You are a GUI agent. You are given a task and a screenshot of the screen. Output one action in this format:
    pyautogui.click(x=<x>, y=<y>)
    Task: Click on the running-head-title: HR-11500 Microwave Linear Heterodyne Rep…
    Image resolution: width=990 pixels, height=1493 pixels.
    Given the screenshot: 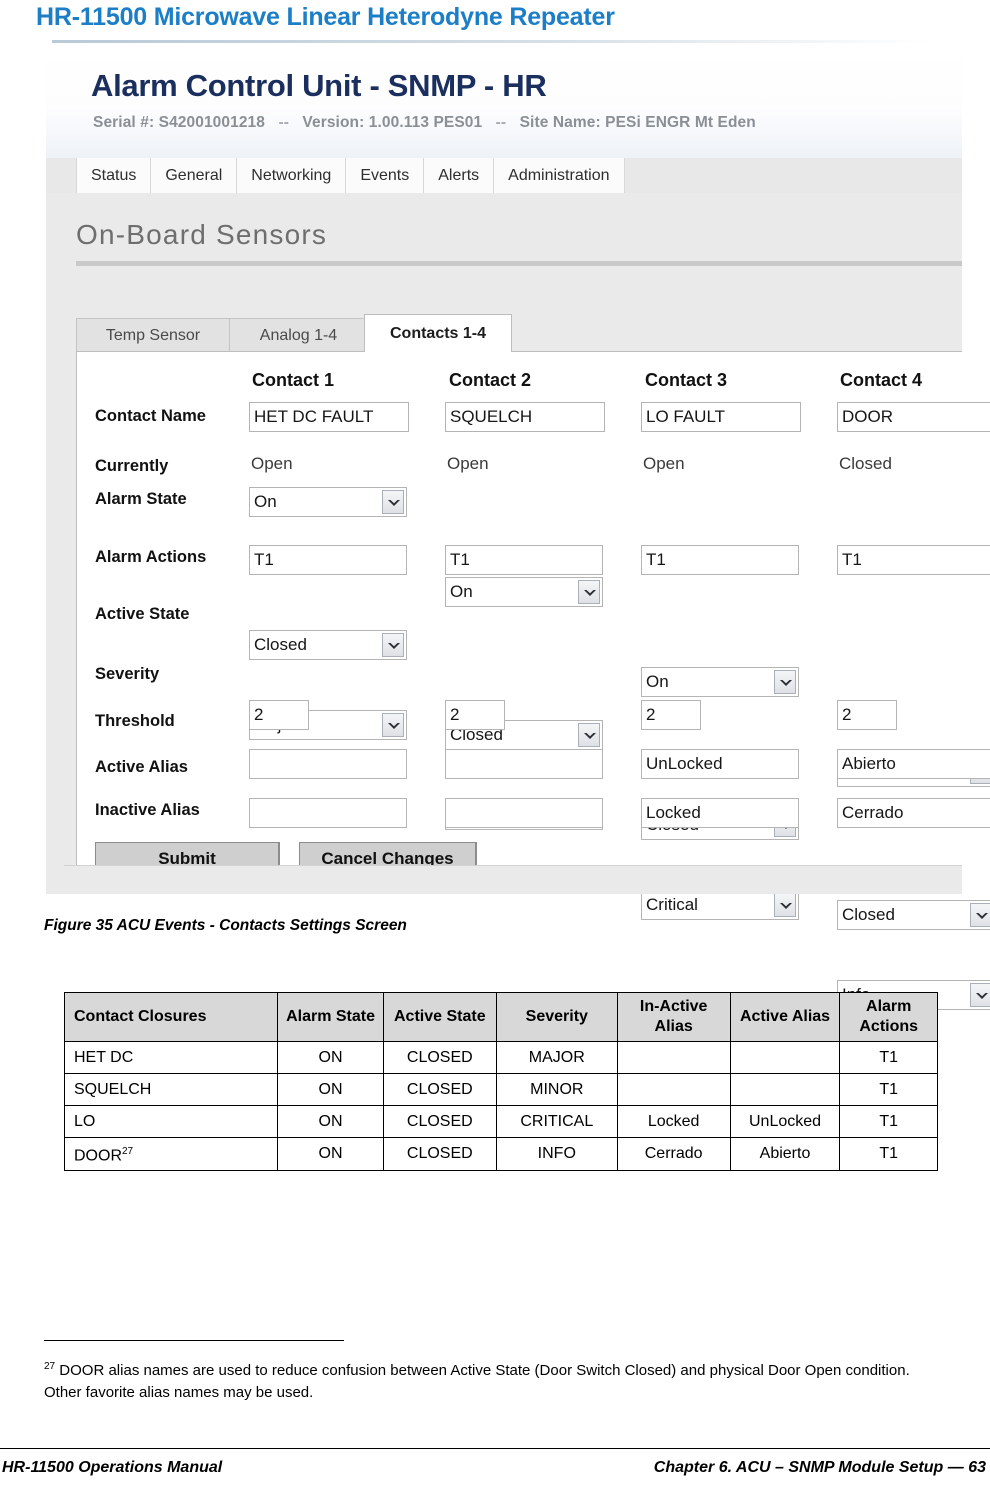 What is the action you would take?
    pyautogui.click(x=325, y=17)
    